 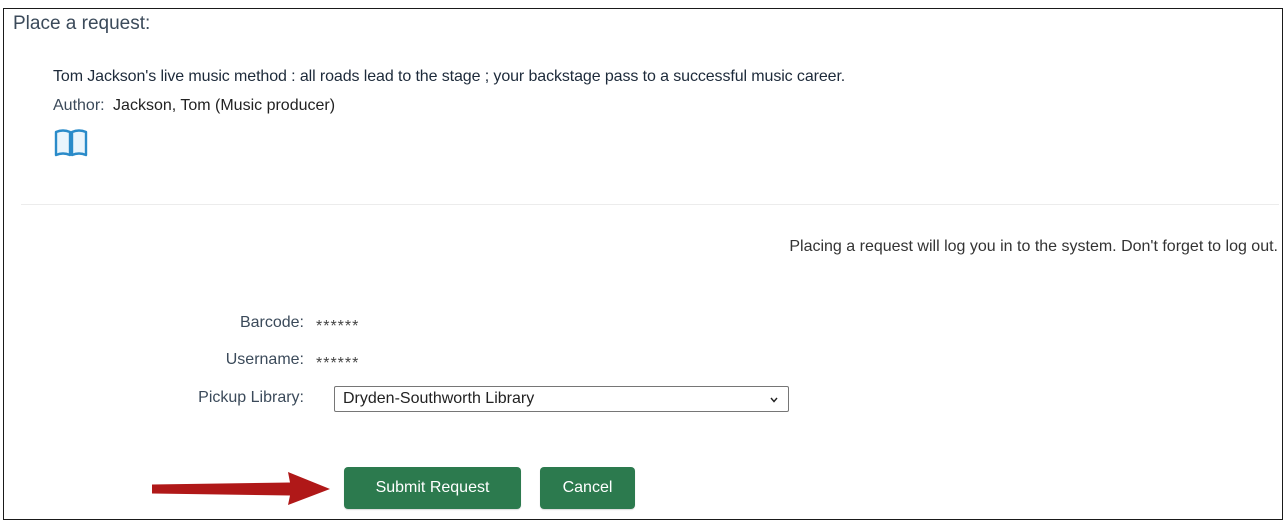 What do you see at coordinates (224, 105) in the screenshot?
I see `author-value: Jackson, Tom (Music producer)` at bounding box center [224, 105].